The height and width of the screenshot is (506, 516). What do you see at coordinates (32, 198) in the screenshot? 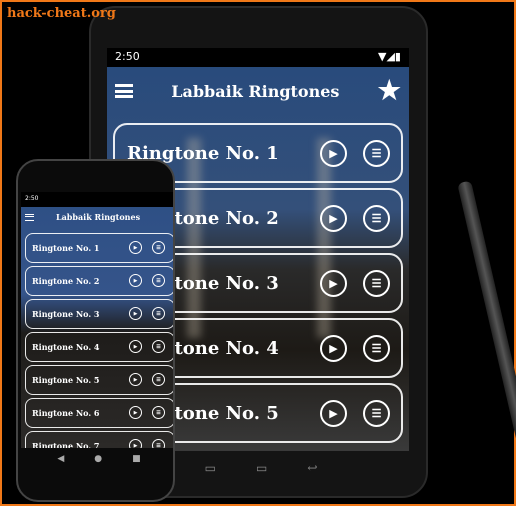
I see `phone-status-time: 2:50` at bounding box center [32, 198].